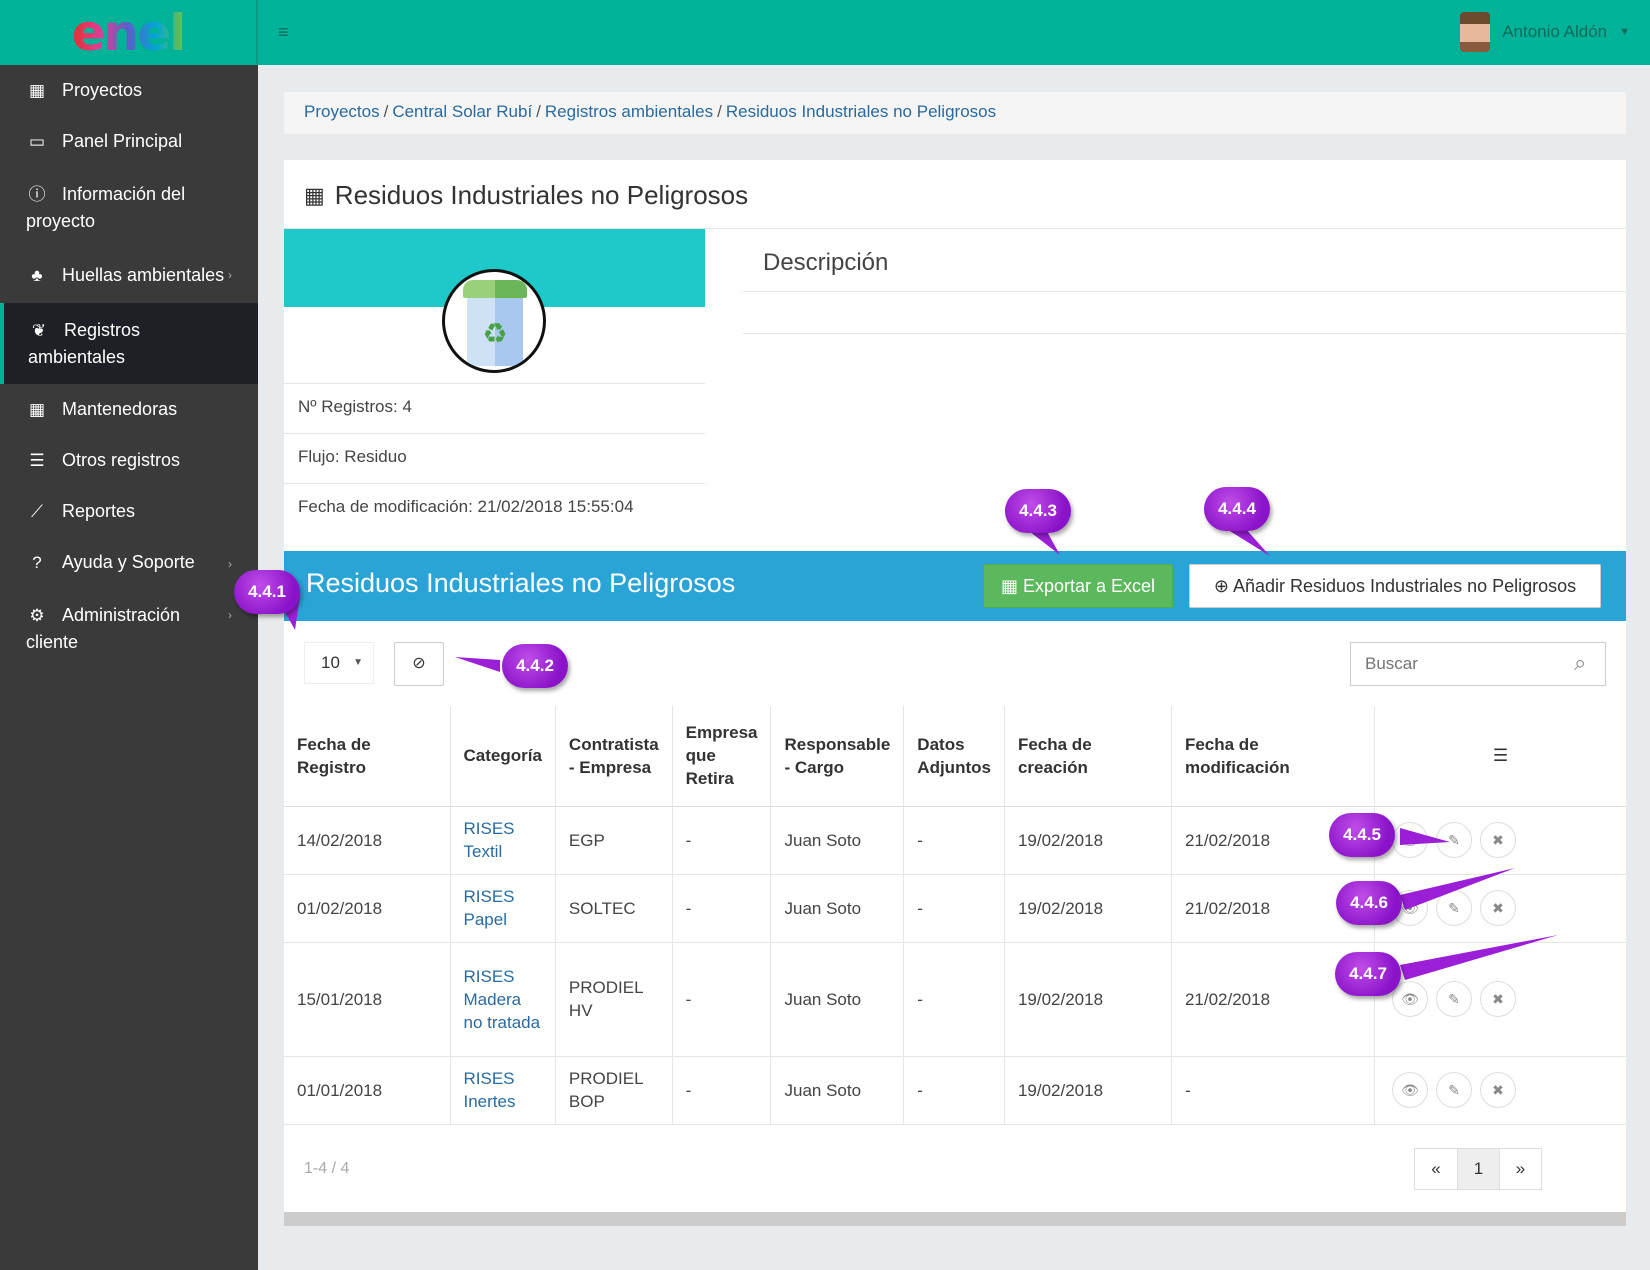 This screenshot has width=1650, height=1270. Describe the element at coordinates (494, 321) in the screenshot. I see `recycle-bin-icon: ♻` at that location.